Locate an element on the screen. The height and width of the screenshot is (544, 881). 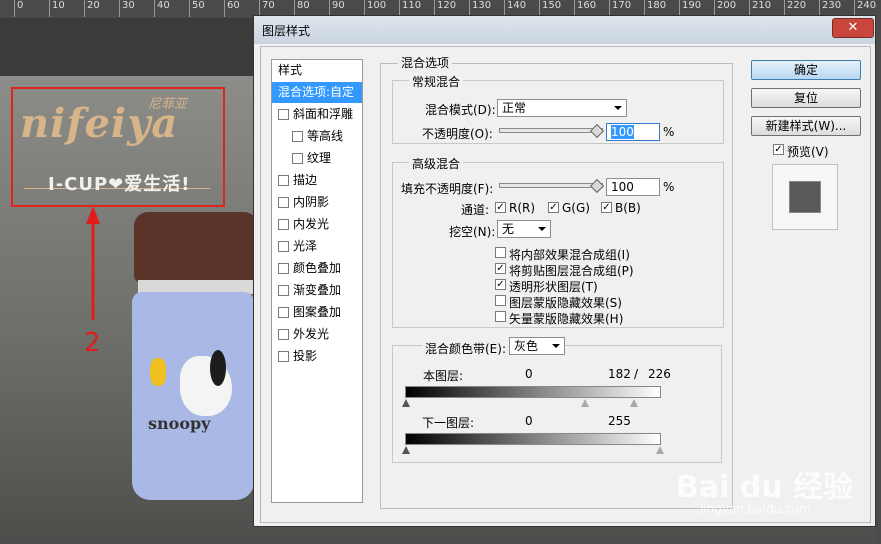
style-list-item: 渐变叠加 is located at coordinates (317, 290).